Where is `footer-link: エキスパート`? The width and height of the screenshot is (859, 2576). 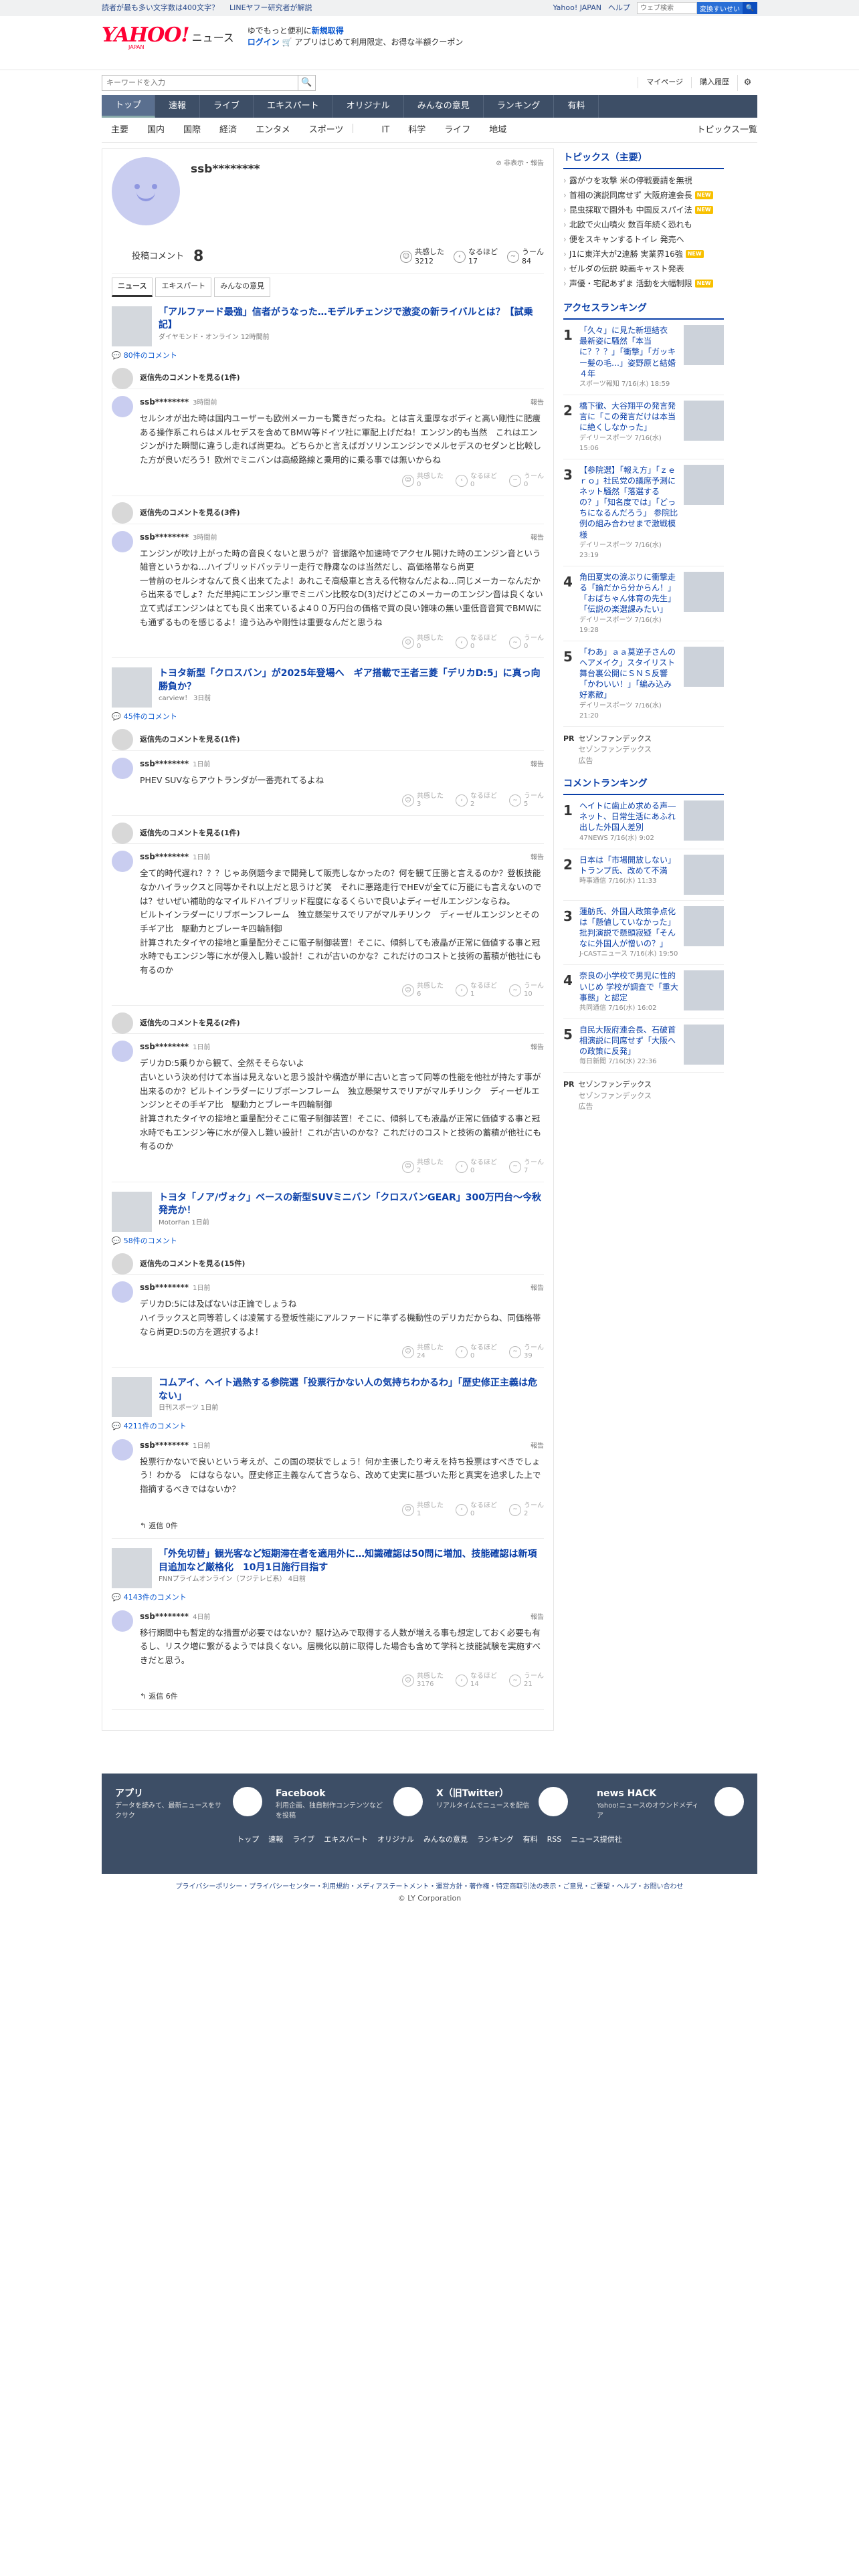
footer-link: エキスパート is located at coordinates (346, 1840).